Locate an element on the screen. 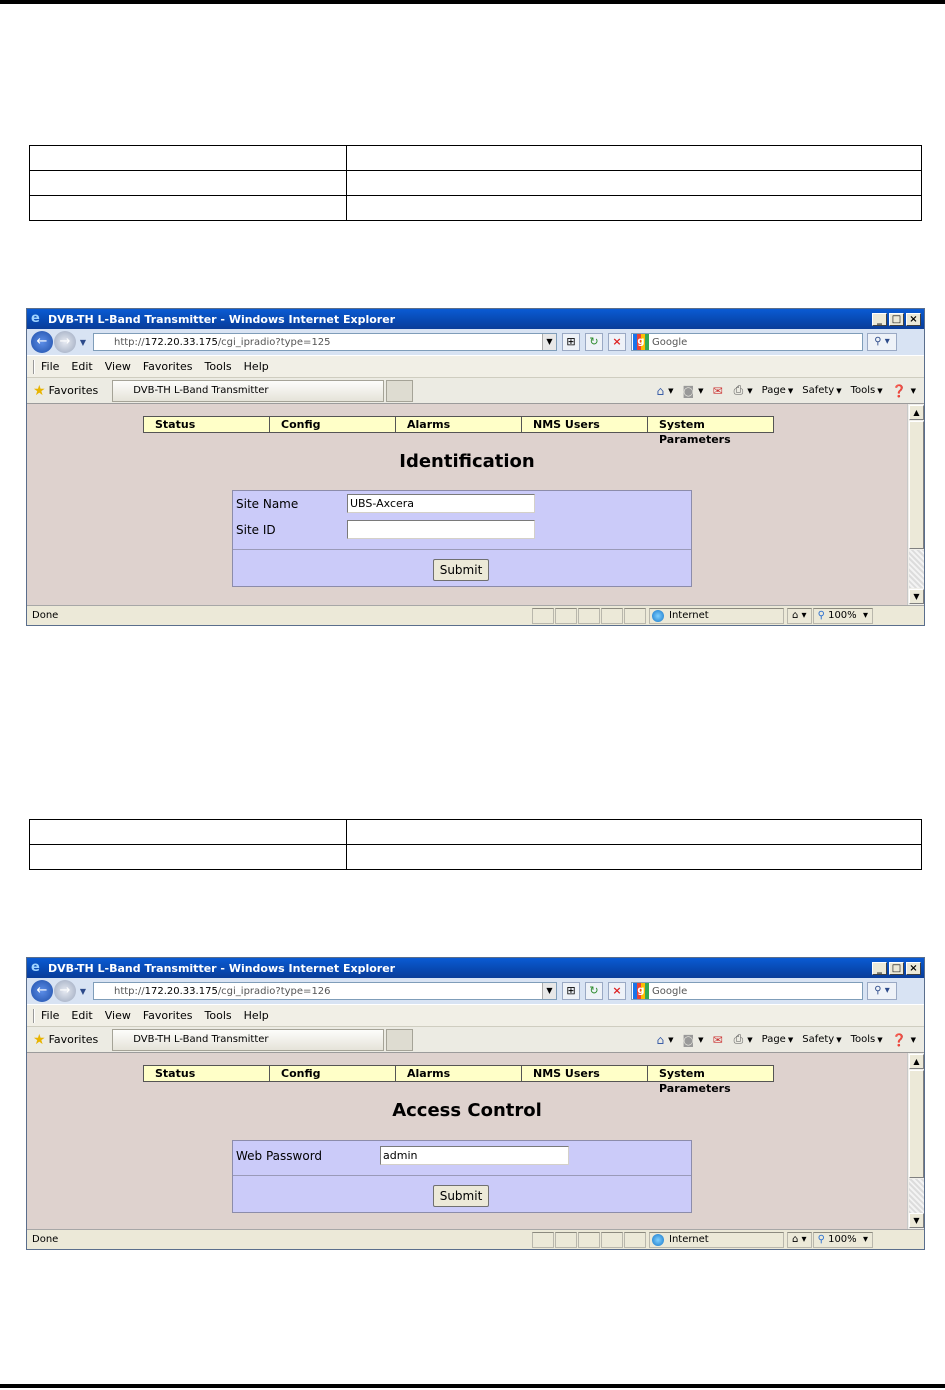 This screenshot has height=1390, width=945. table-cell is located at coordinates (634, 208).